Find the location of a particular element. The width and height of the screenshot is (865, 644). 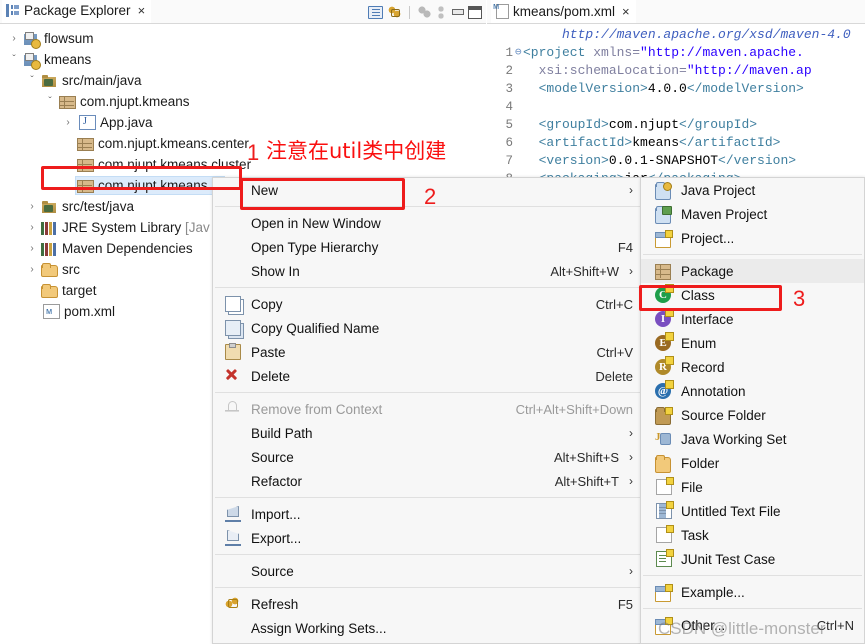

tree-item-content: com.njupt.kmeans.u is located at coordinates (150, 185).